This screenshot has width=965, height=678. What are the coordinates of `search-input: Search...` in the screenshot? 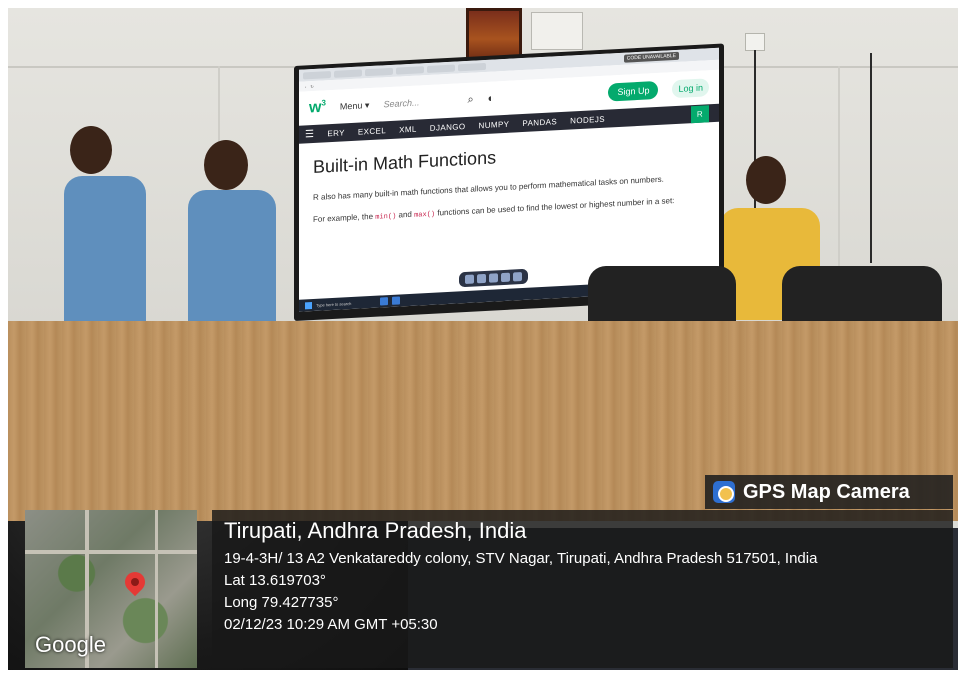 It's located at (418, 102).